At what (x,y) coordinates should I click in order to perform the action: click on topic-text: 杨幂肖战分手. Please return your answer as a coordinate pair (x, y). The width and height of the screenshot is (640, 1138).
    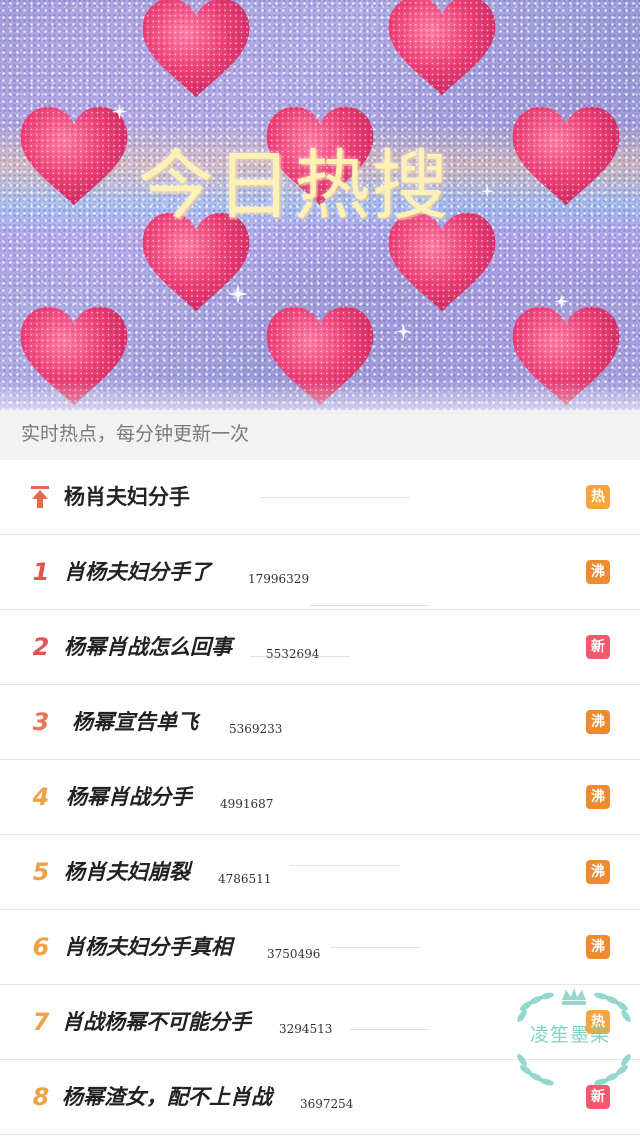
    Looking at the image, I should click on (129, 797).